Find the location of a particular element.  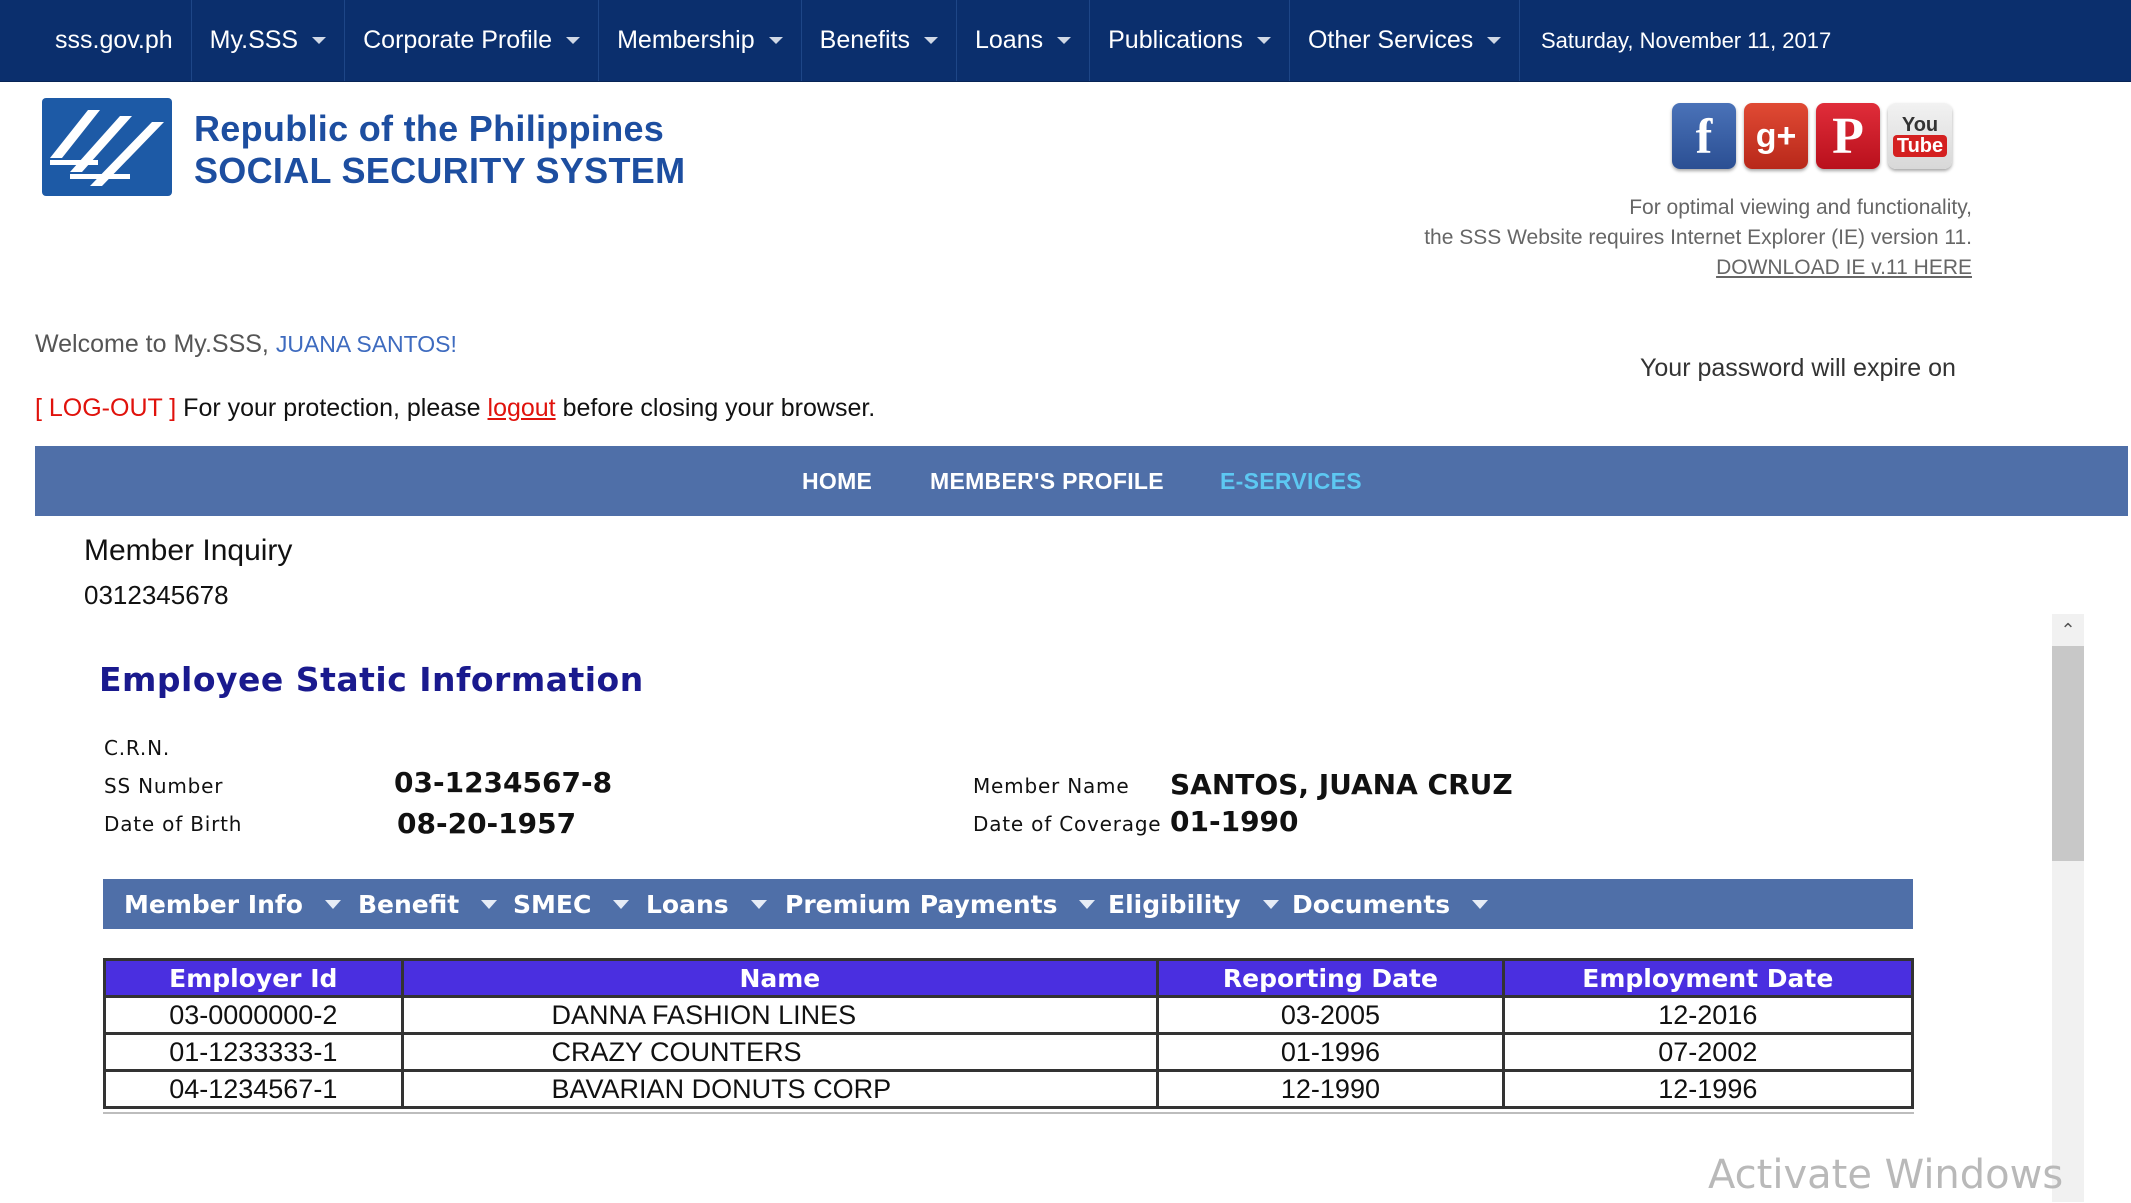

date-of-coverage-value: 01-1990 is located at coordinates (1234, 821).